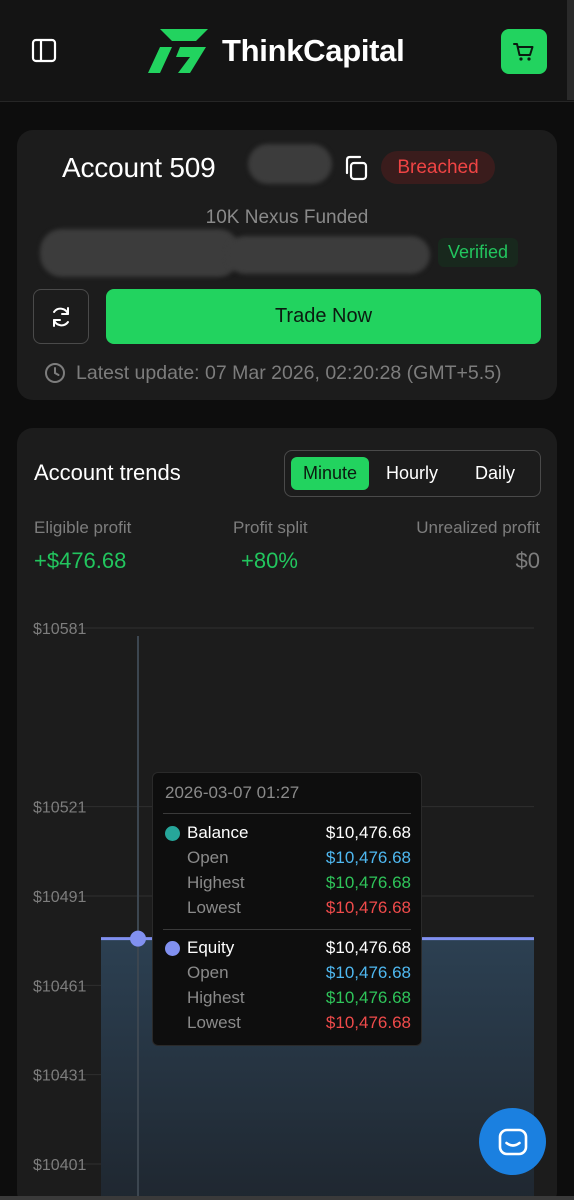  I want to click on chat-icon, so click(512, 1141).